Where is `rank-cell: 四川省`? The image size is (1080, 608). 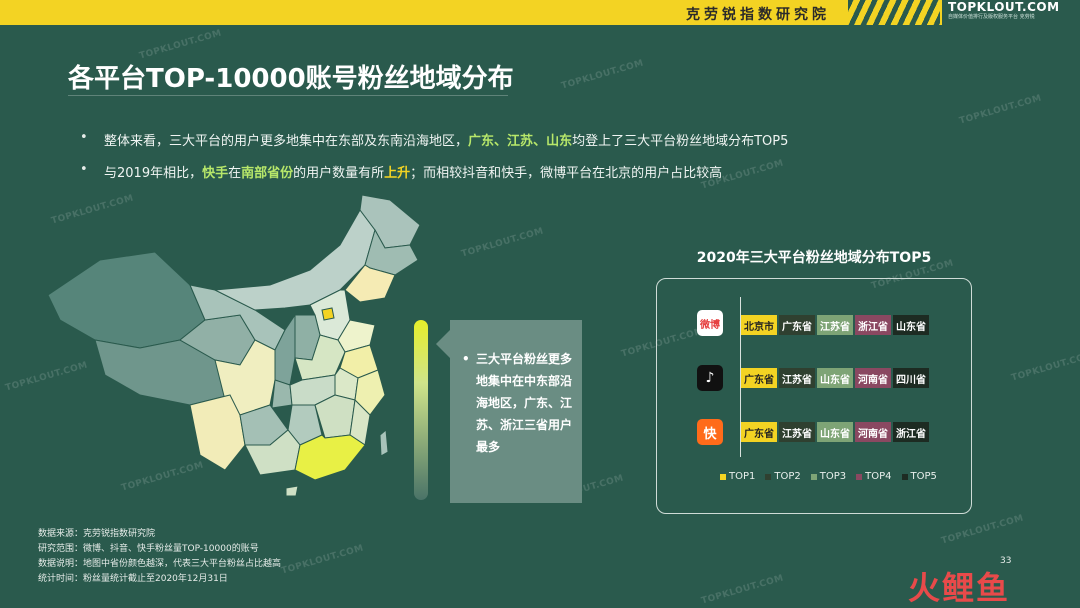 rank-cell: 四川省 is located at coordinates (911, 378).